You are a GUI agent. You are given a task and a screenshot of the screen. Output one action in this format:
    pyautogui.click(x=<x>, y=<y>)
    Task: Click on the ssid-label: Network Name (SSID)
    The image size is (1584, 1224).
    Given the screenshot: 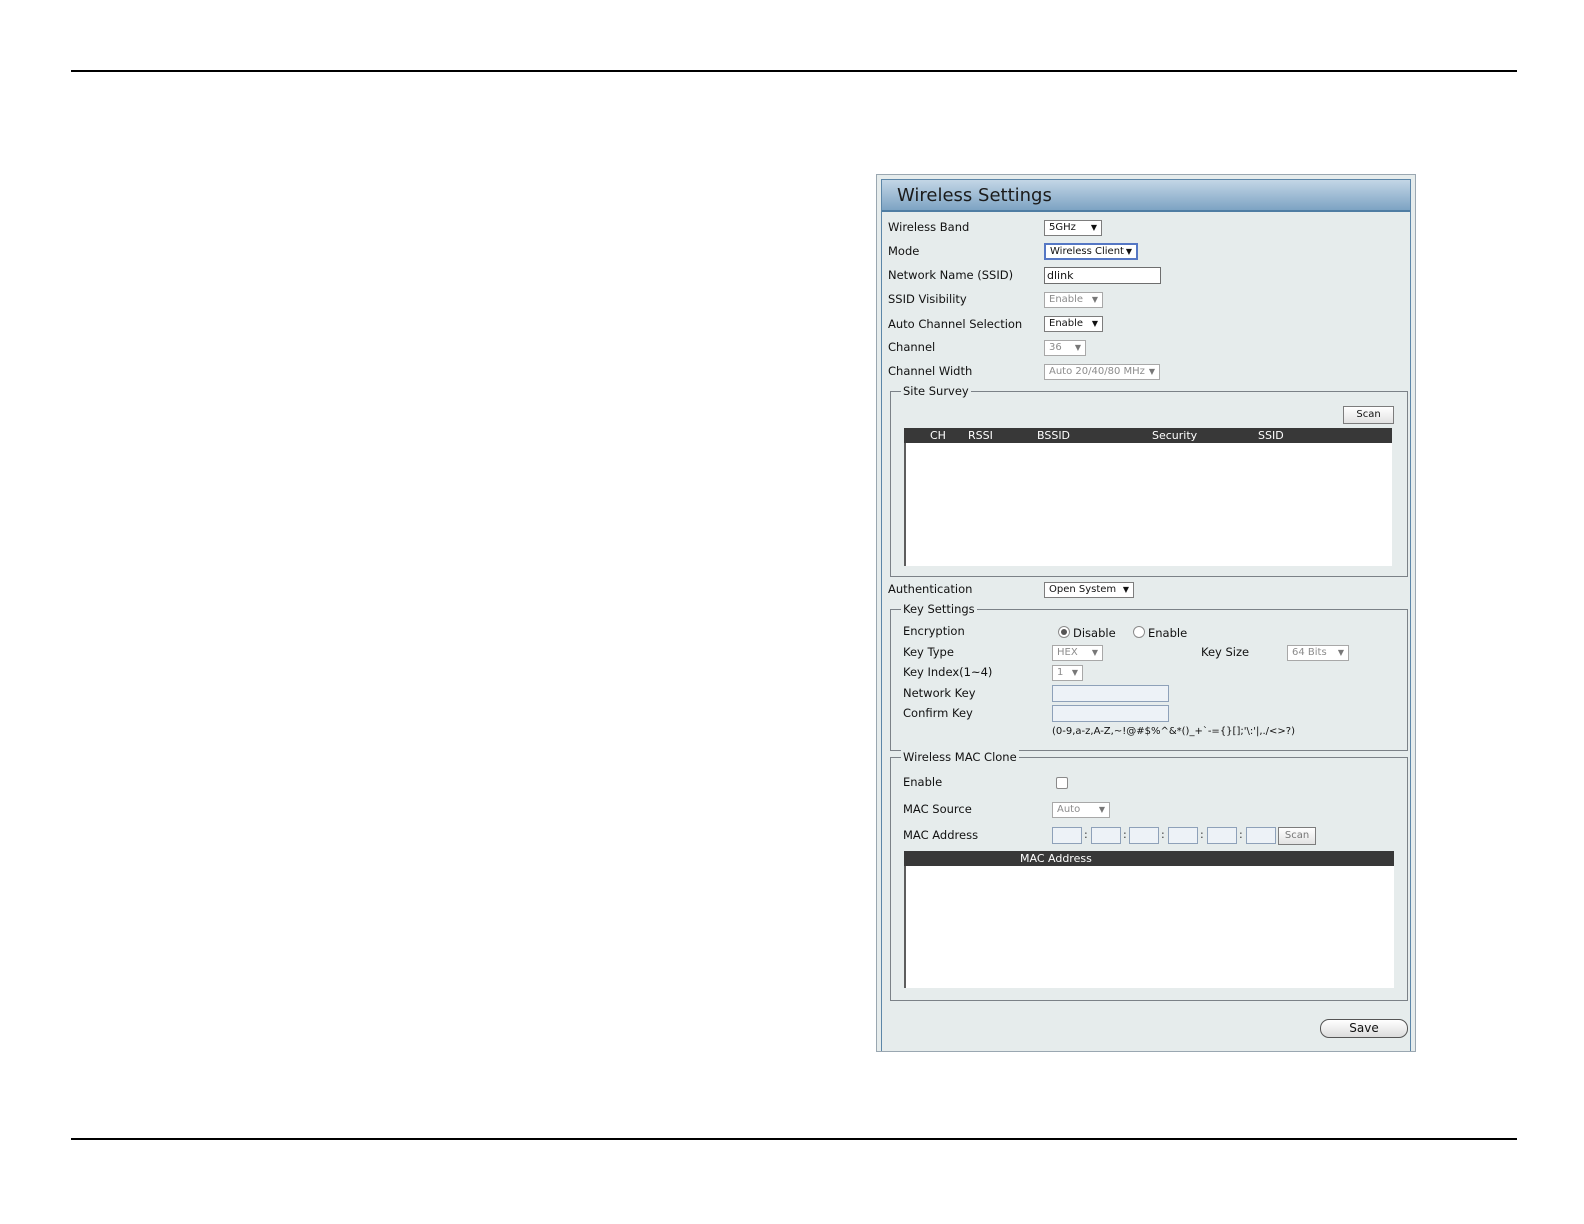 What is the action you would take?
    pyautogui.click(x=951, y=275)
    